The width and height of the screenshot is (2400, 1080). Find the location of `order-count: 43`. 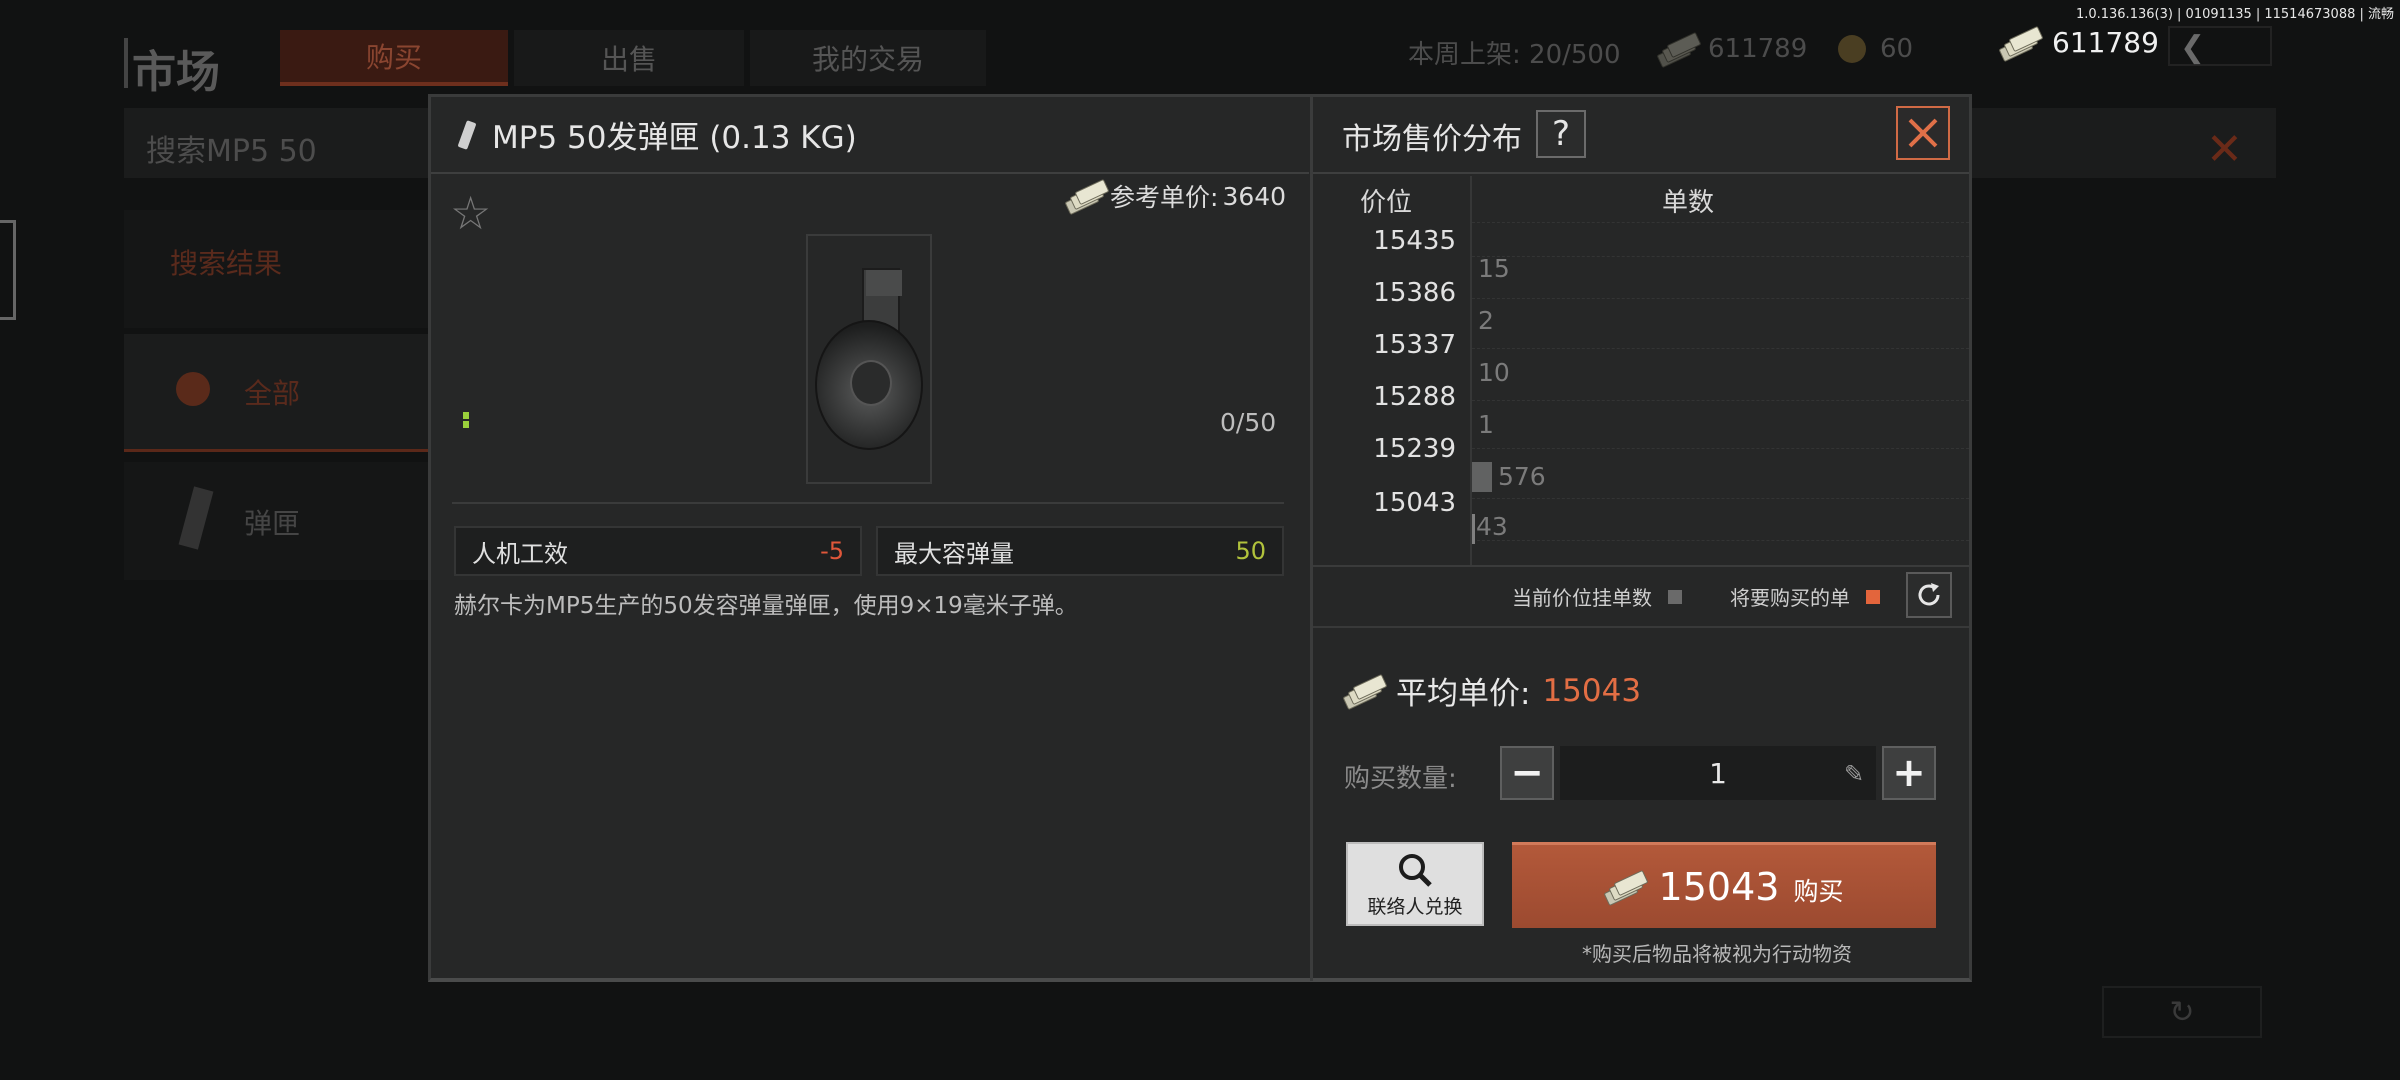

order-count: 43 is located at coordinates (1492, 526).